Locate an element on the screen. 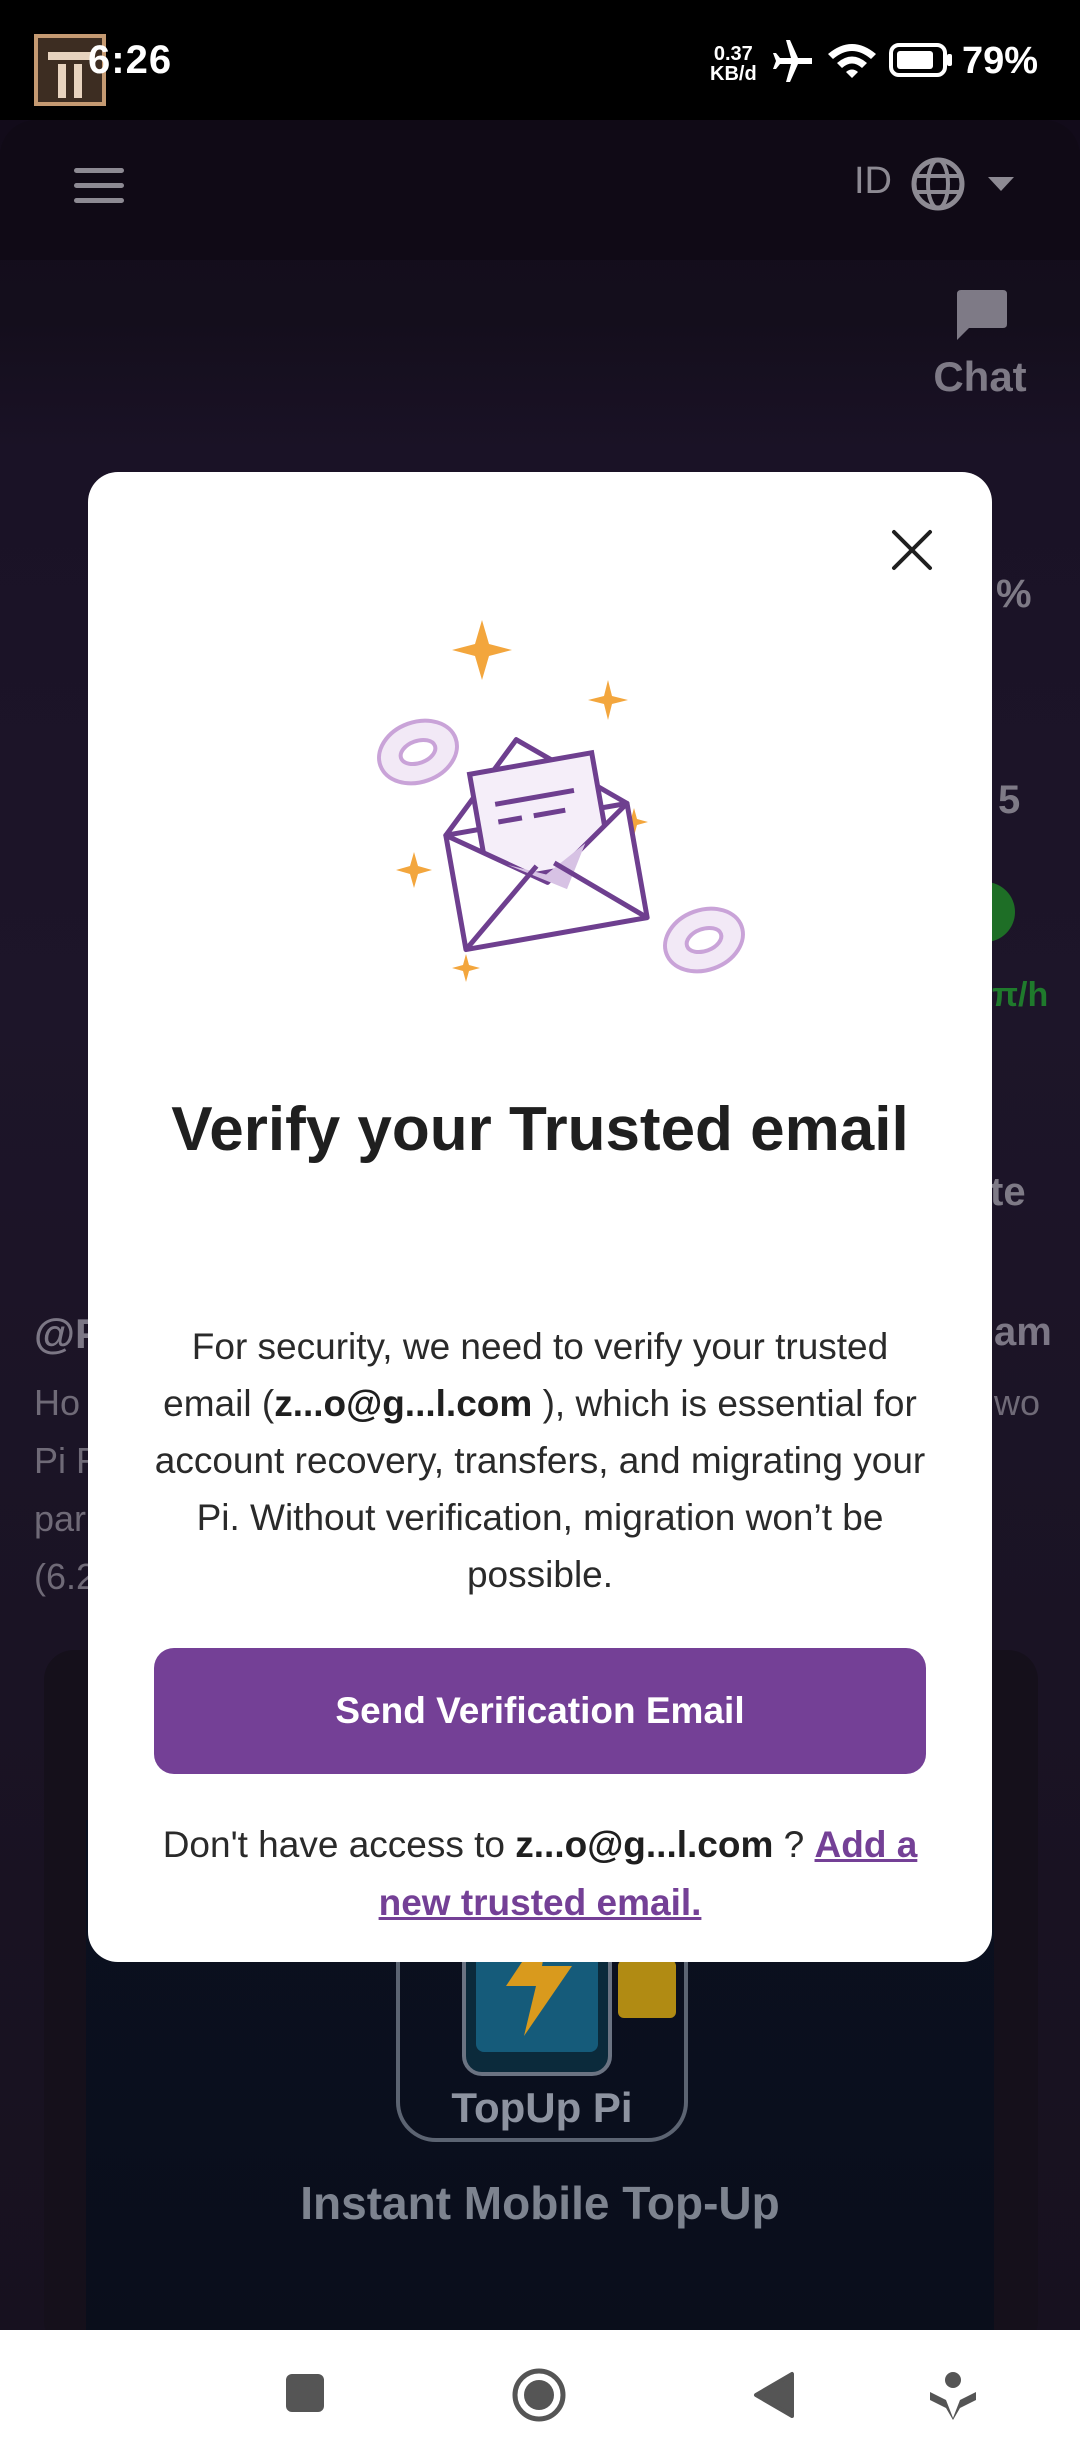  mining-rate: π/h is located at coordinates (1020, 995).